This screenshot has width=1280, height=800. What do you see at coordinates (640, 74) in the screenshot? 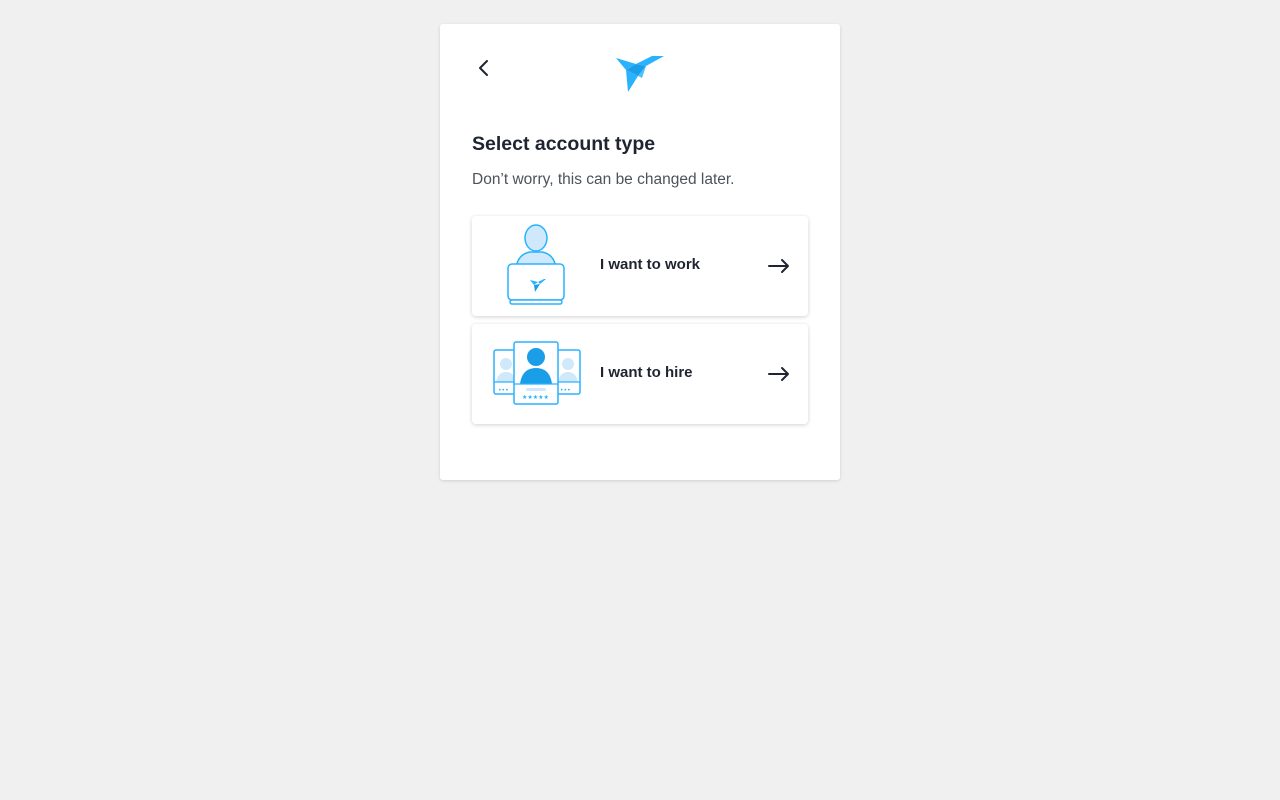
I see `bird-logo-icon` at bounding box center [640, 74].